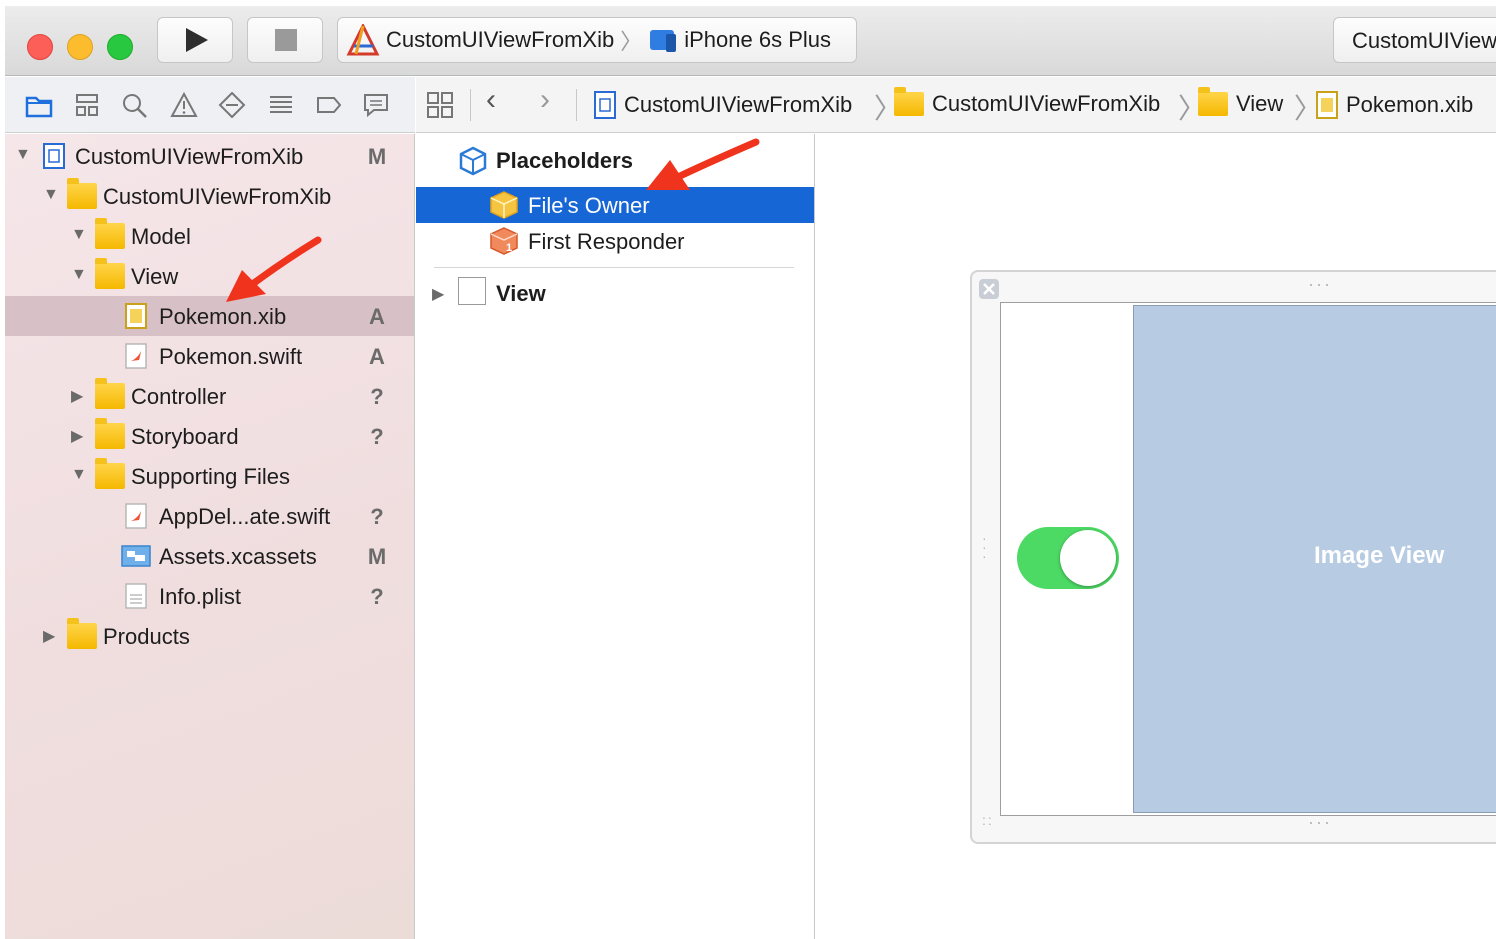 The width and height of the screenshot is (1496, 939). What do you see at coordinates (614, 267) in the screenshot?
I see `outline-divider` at bounding box center [614, 267].